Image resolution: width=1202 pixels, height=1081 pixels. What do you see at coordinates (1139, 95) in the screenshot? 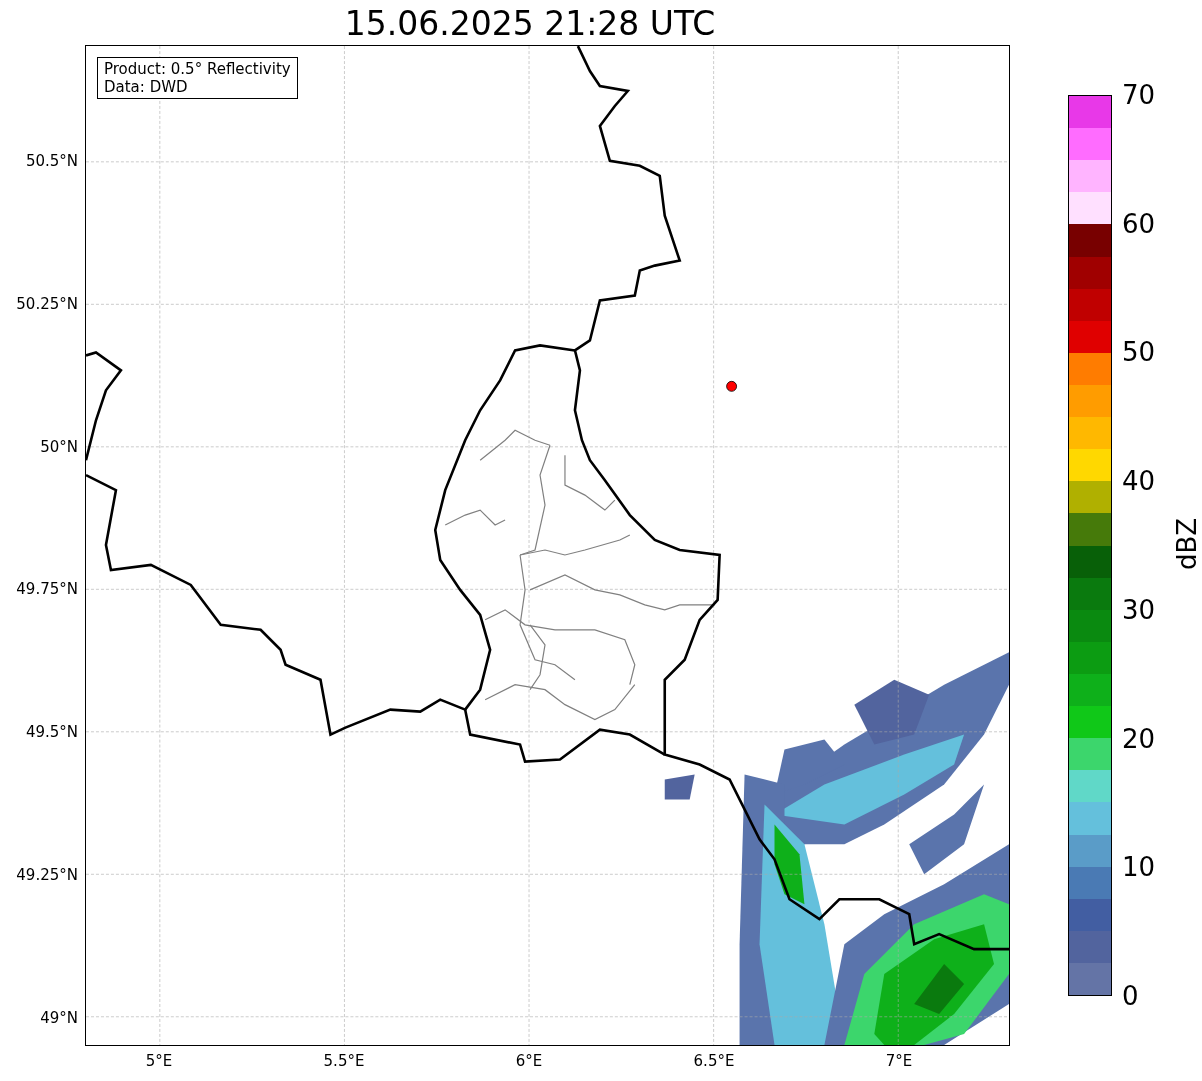
I see `colorbar-tick-label: 70` at bounding box center [1139, 95].